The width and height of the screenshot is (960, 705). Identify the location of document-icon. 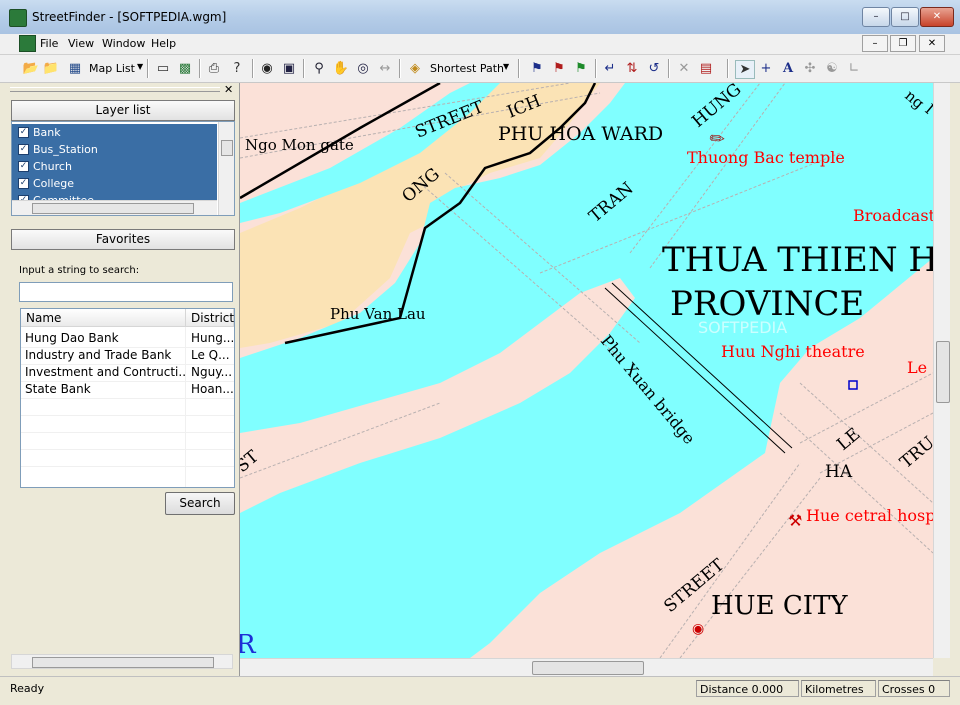
(27, 43).